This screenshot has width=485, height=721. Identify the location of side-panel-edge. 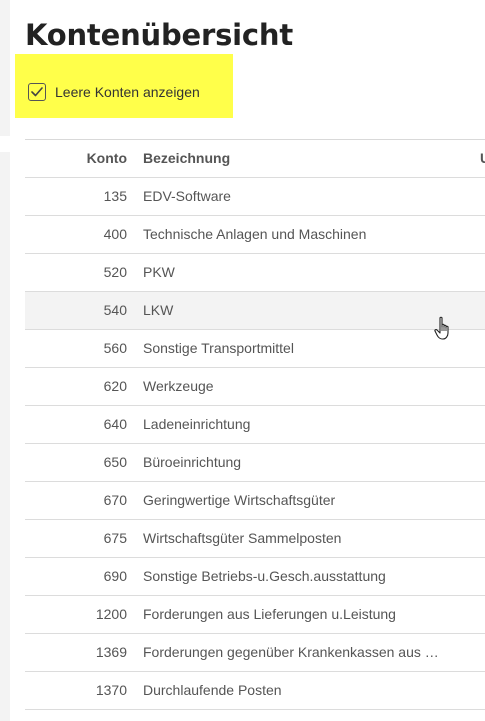
(5, 360).